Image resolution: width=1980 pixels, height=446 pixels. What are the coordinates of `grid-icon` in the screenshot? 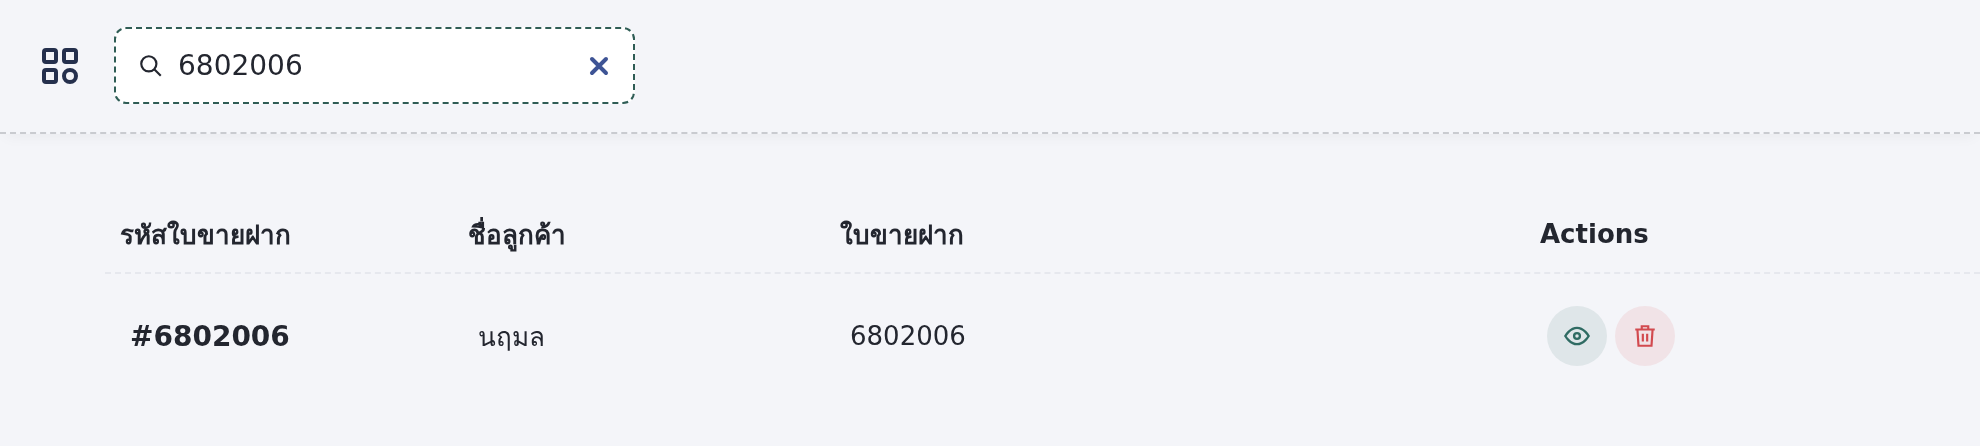 It's located at (60, 65).